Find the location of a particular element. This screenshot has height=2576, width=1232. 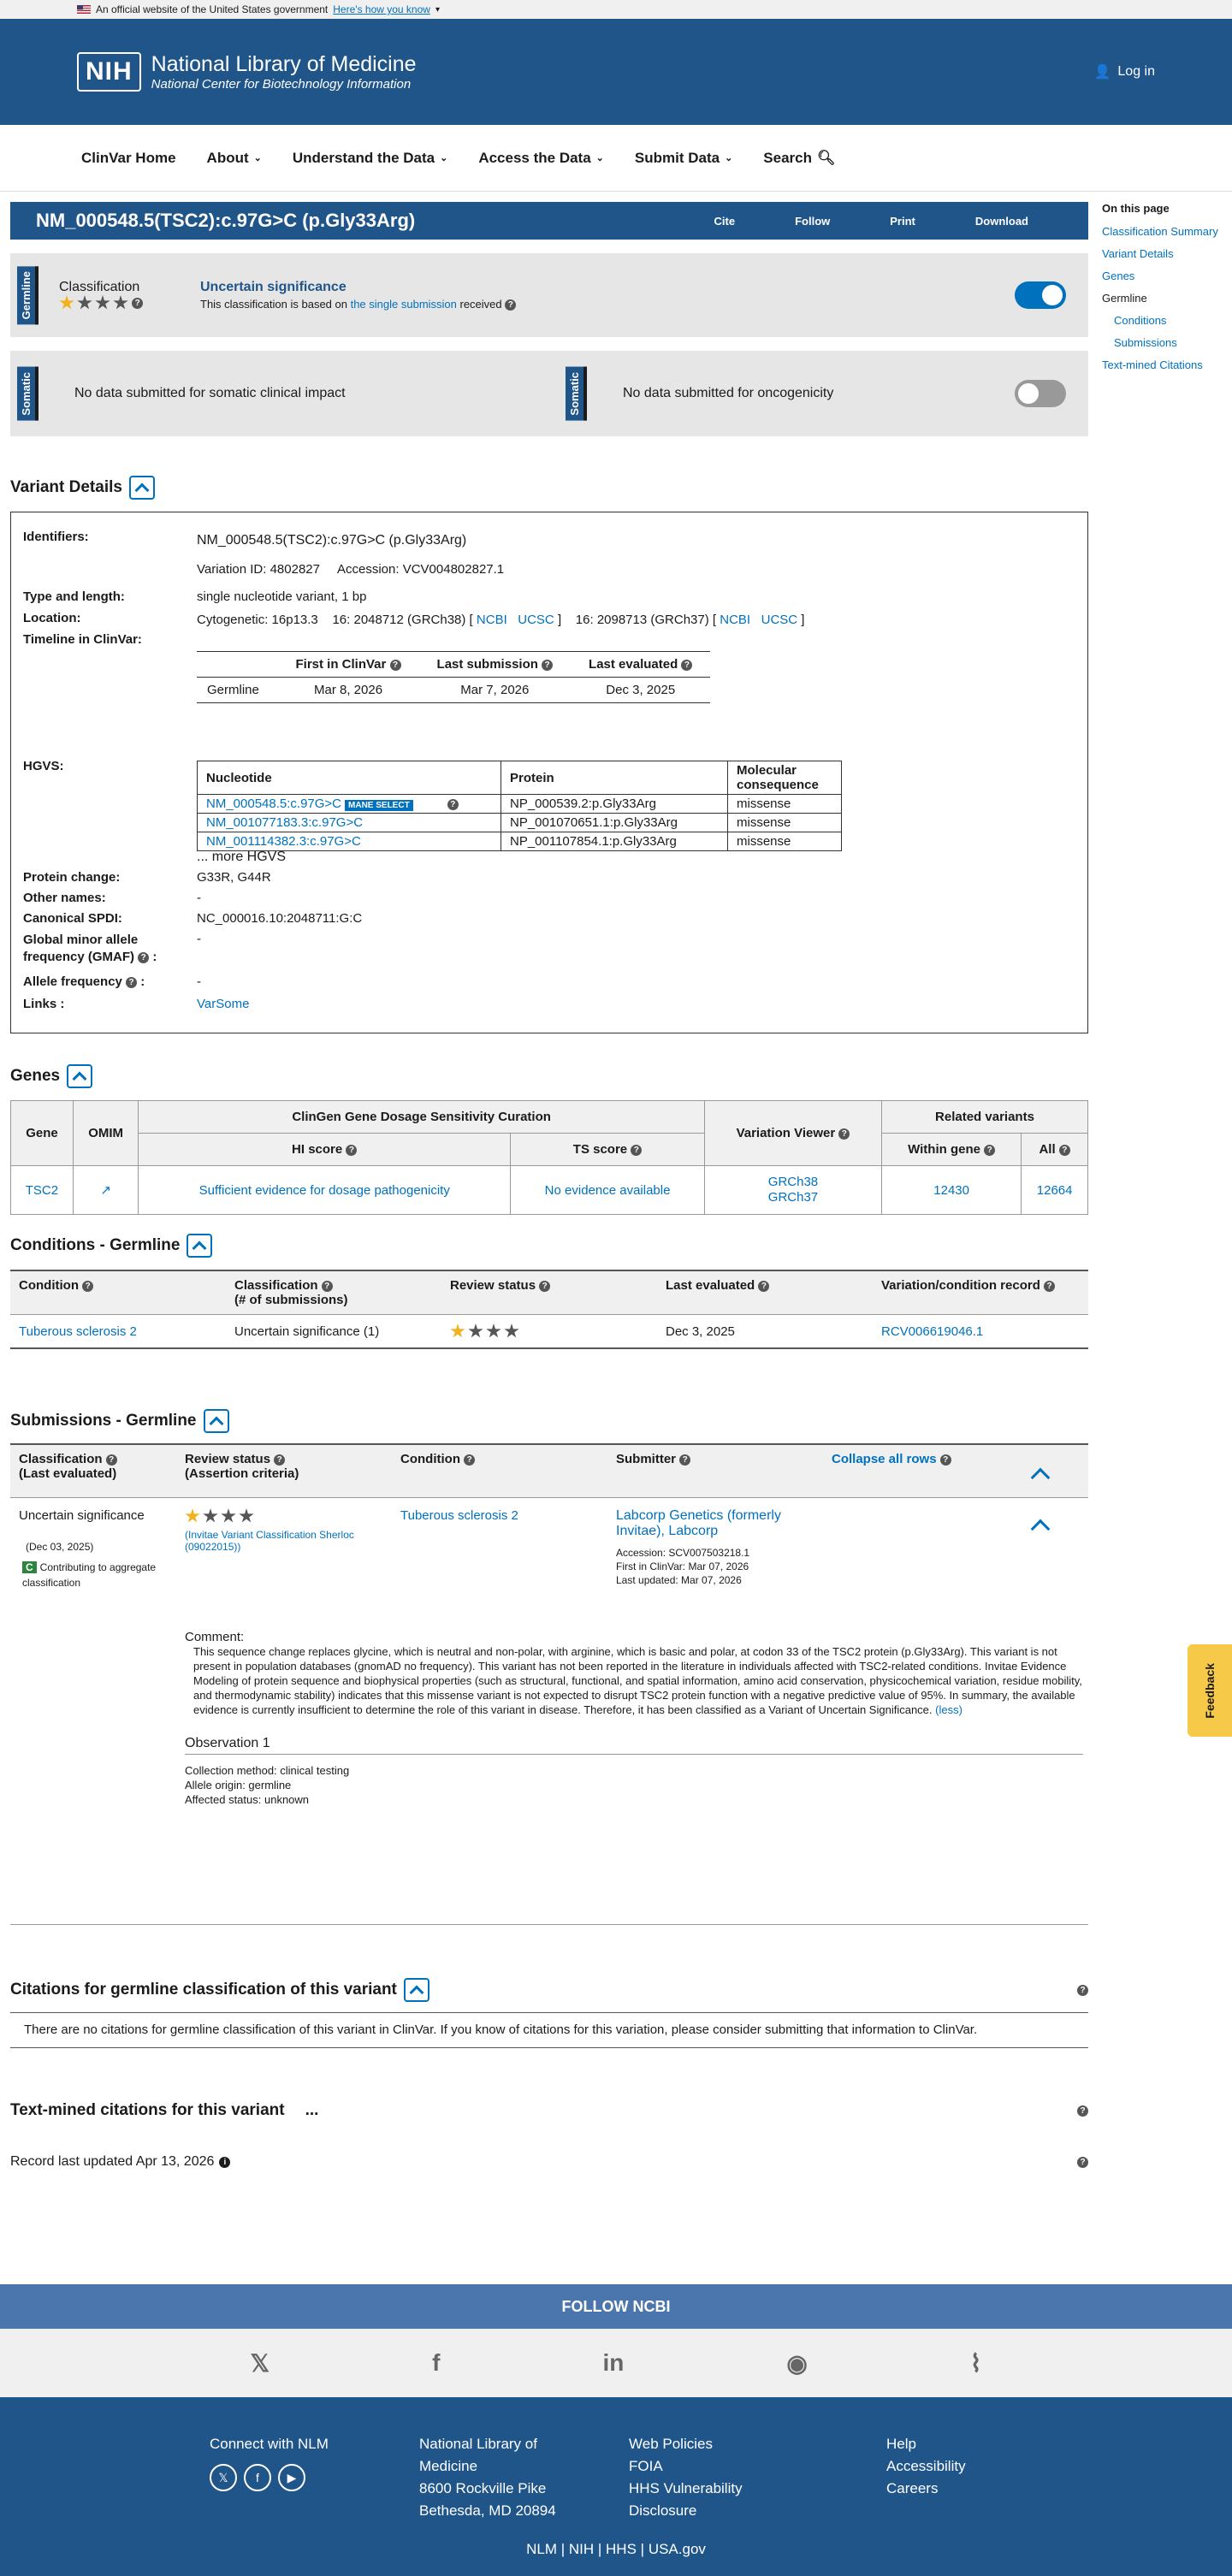

nav-clinvar-home: ClinVar Home is located at coordinates (128, 158).